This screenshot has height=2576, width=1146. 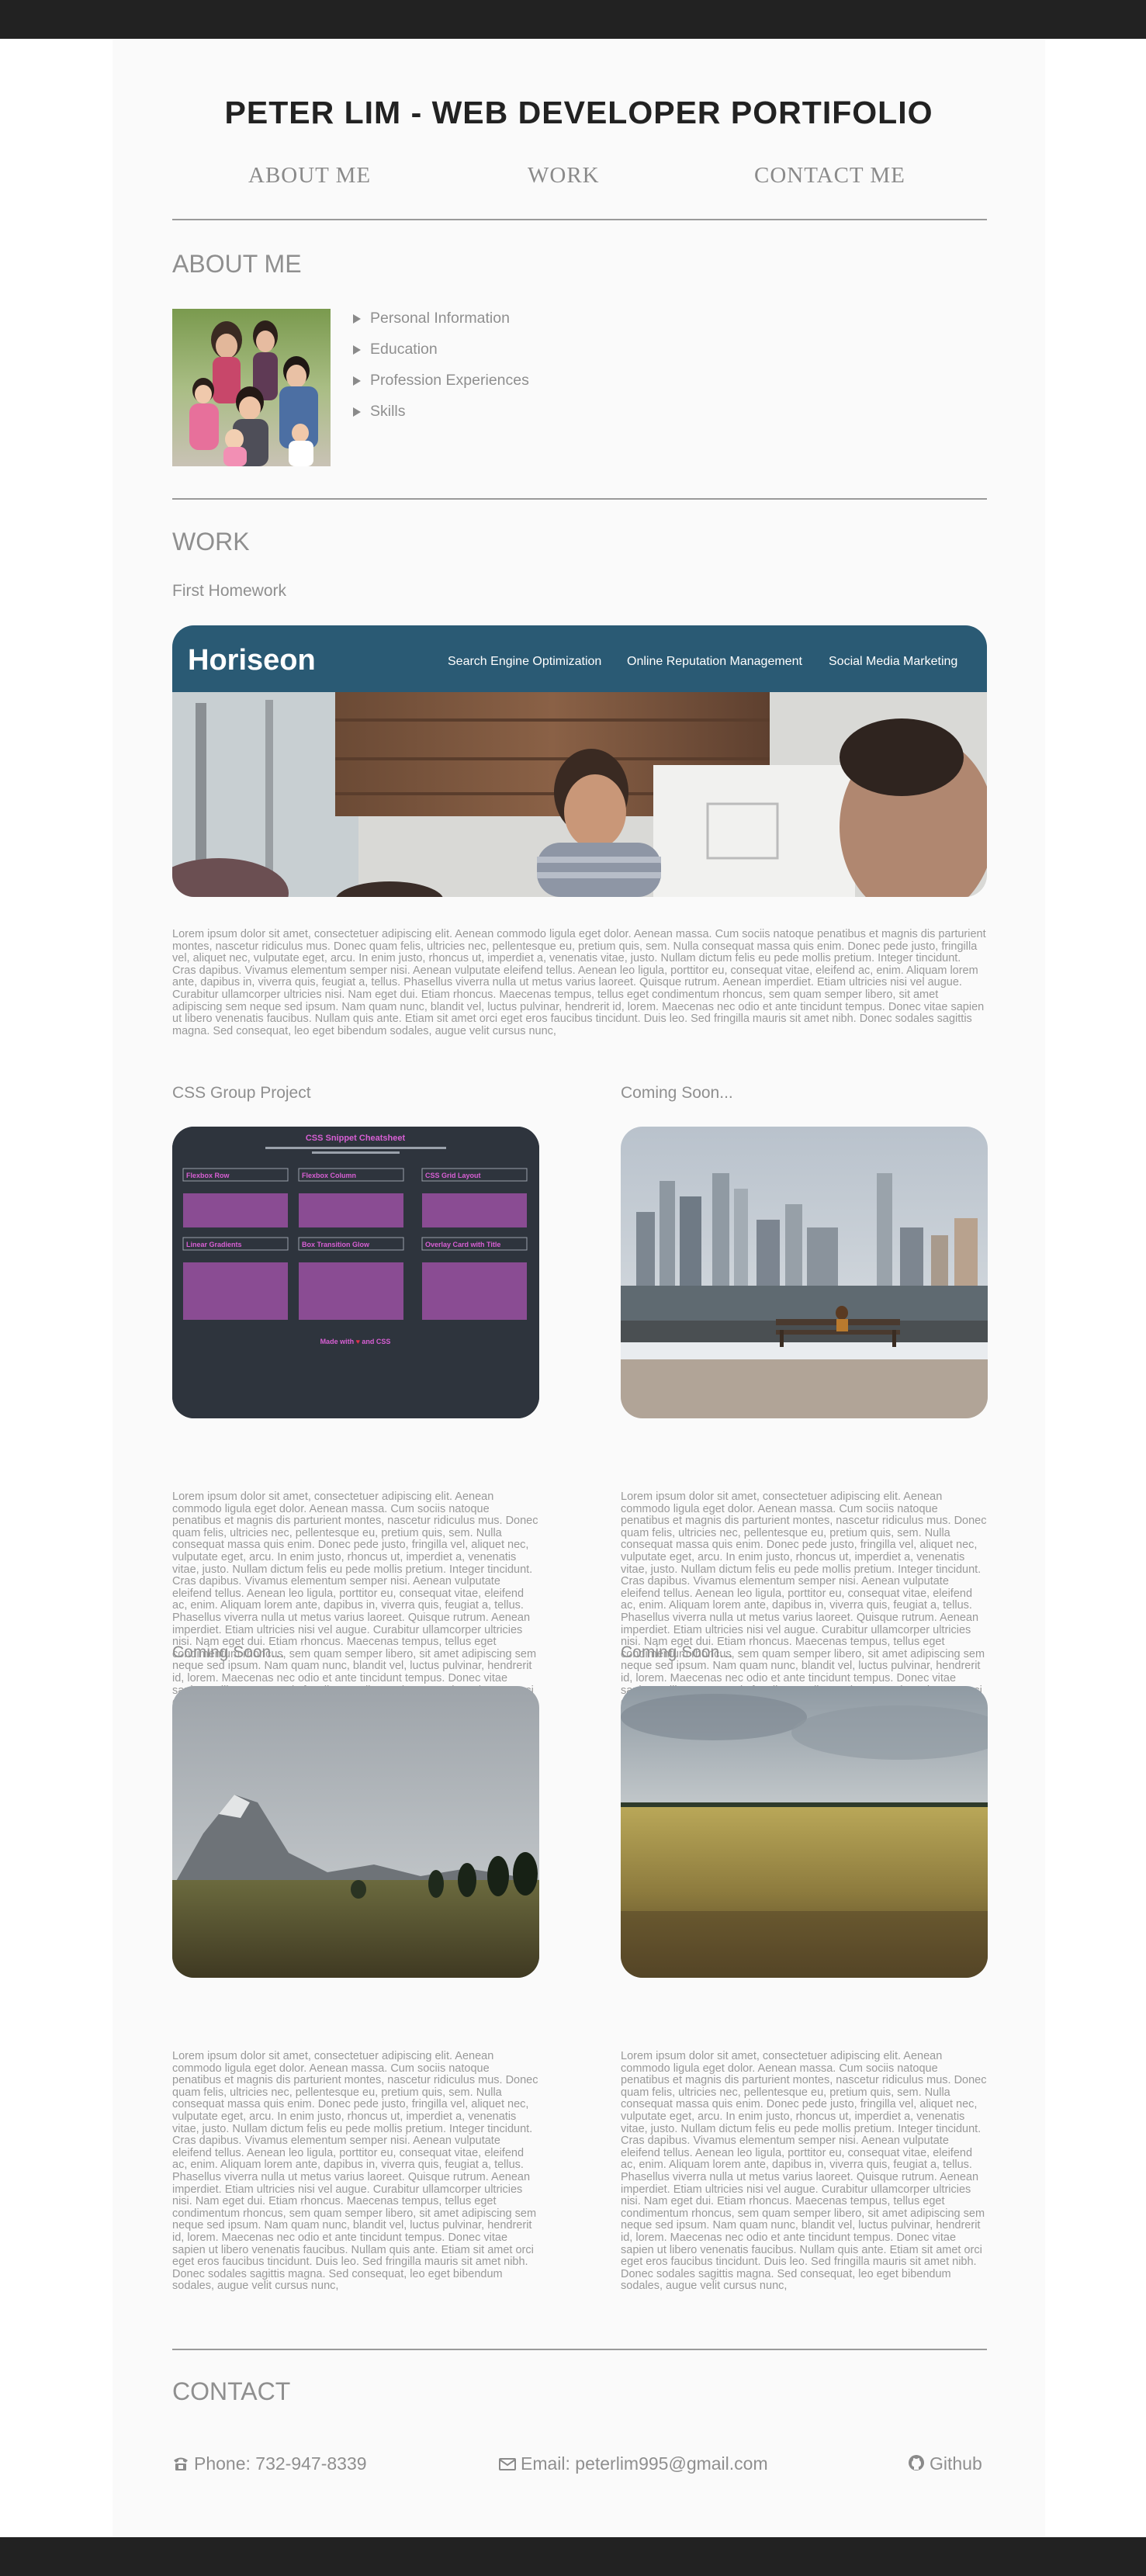 What do you see at coordinates (251, 387) in the screenshot?
I see `profile-photo` at bounding box center [251, 387].